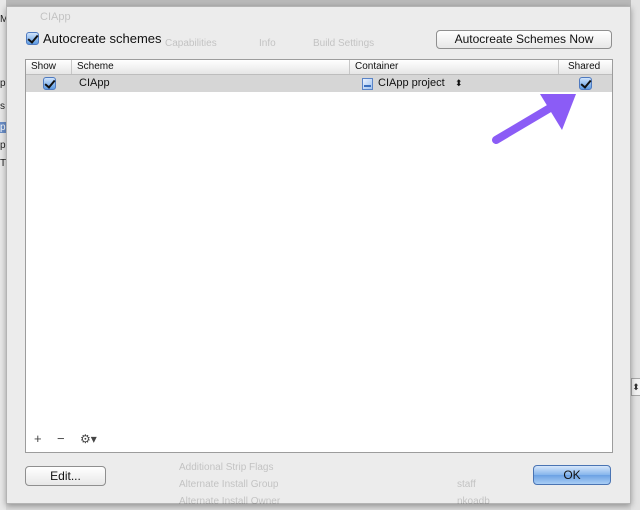 The width and height of the screenshot is (640, 510). What do you see at coordinates (585, 67) in the screenshot?
I see `column-header-shared: Shared` at bounding box center [585, 67].